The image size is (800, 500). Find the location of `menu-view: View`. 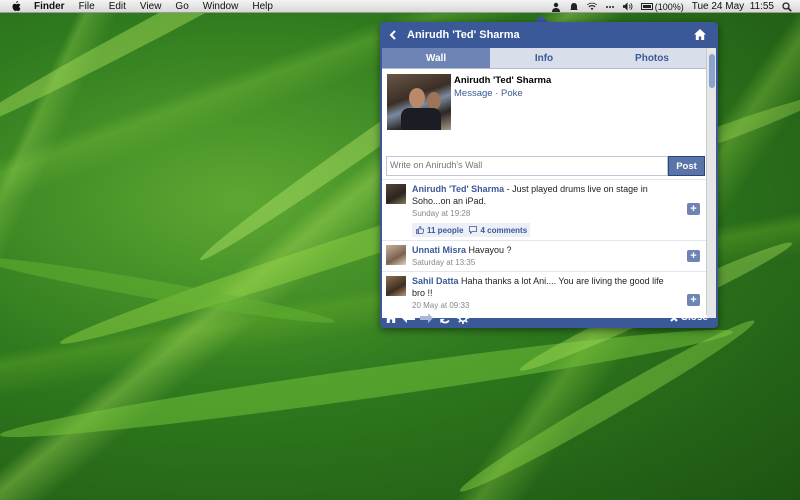

menu-view: View is located at coordinates (151, 6).